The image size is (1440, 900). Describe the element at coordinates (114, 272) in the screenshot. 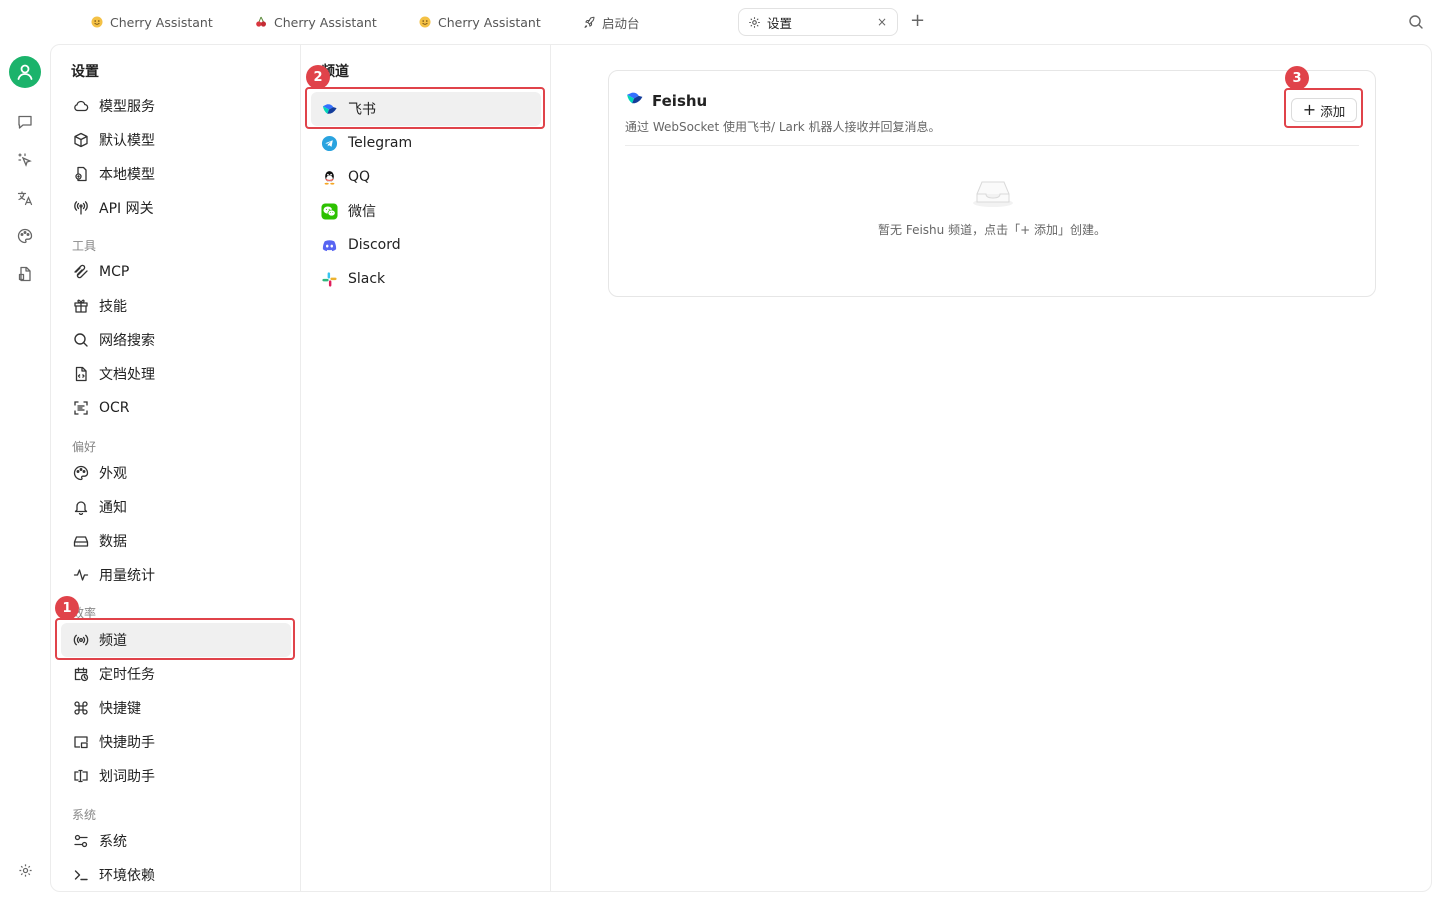

I see `sidebar-item-label: MCP` at that location.